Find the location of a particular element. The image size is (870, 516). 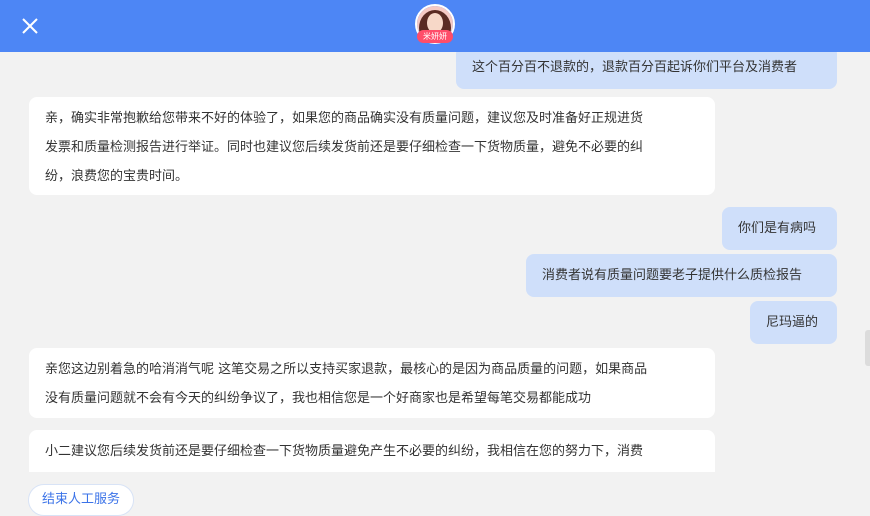

end-service-button: 结束人工服务 is located at coordinates (81, 500).